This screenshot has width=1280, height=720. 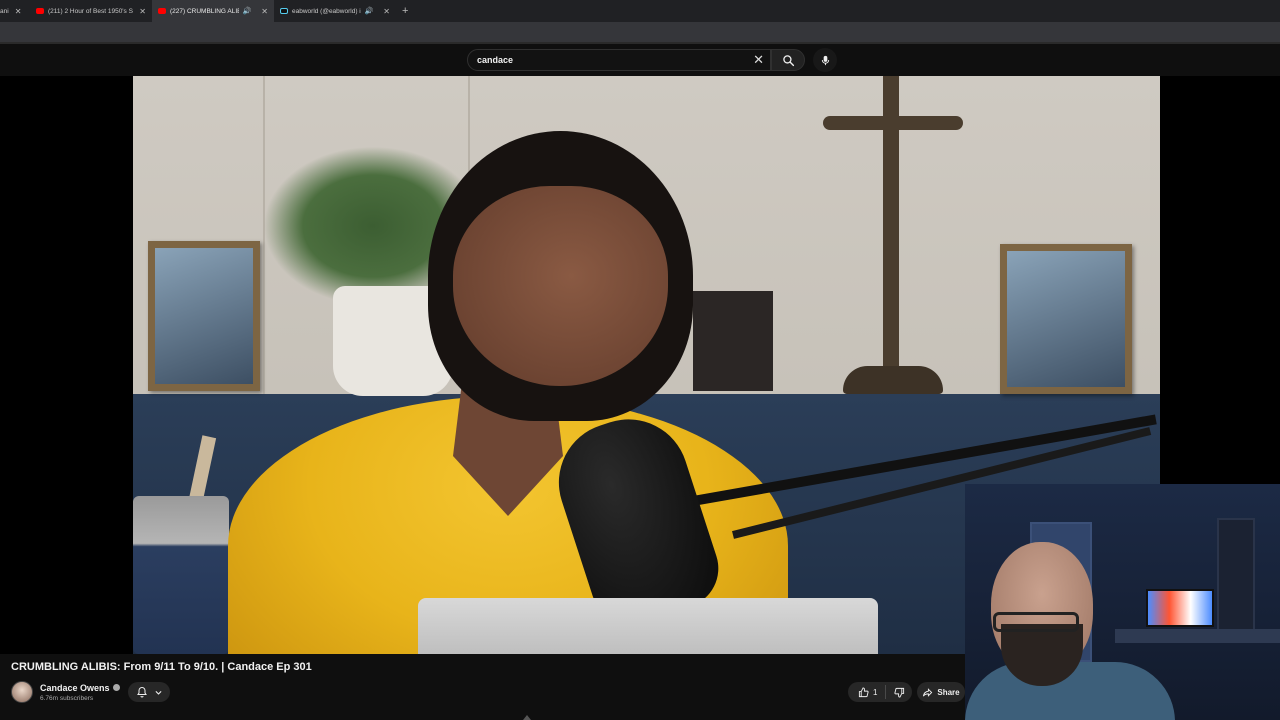 I want to click on webcam-desk, so click(x=1197, y=636).